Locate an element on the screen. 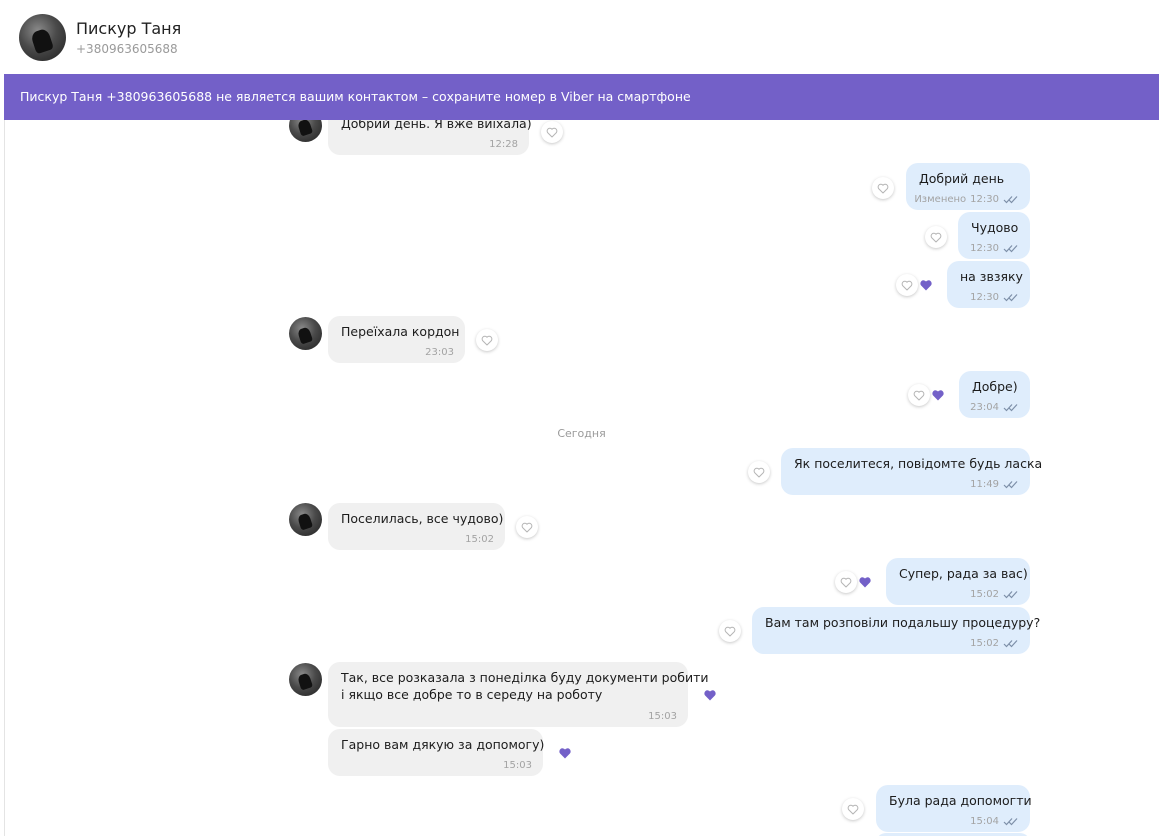  message-time: 15:04 is located at coordinates (984, 821).